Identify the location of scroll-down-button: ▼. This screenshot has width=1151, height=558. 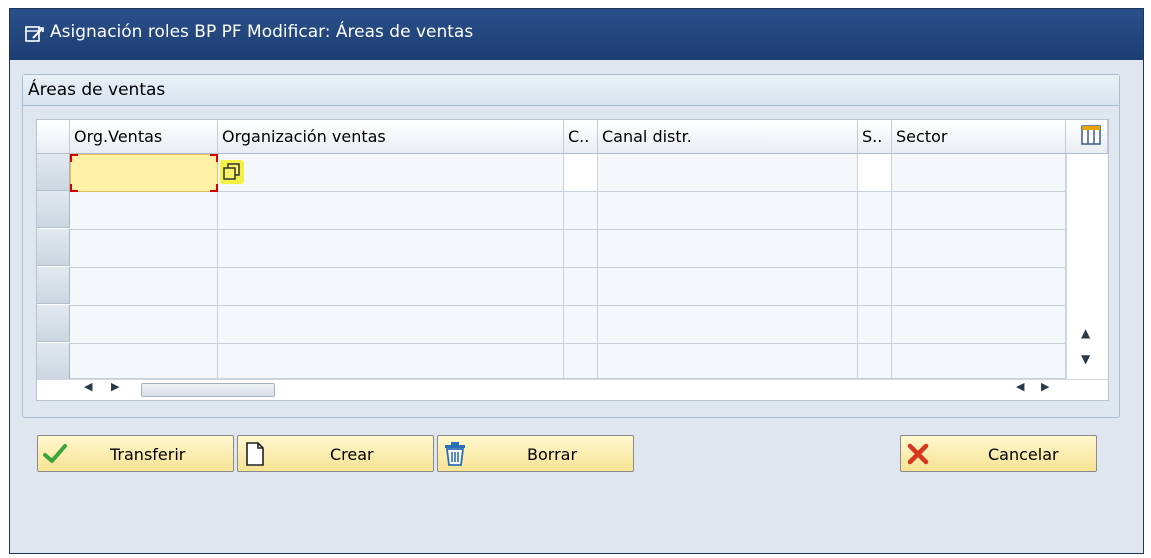
(1085, 359).